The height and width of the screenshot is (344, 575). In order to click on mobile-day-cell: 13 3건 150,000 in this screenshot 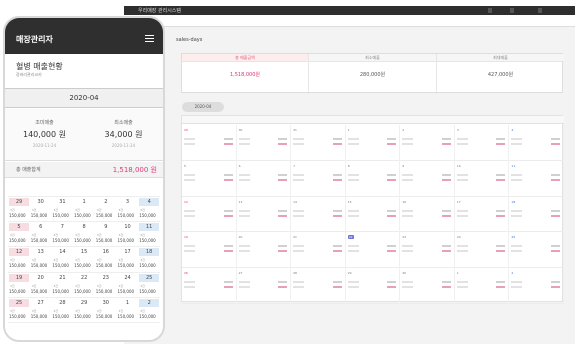, I will do `click(41, 259)`.